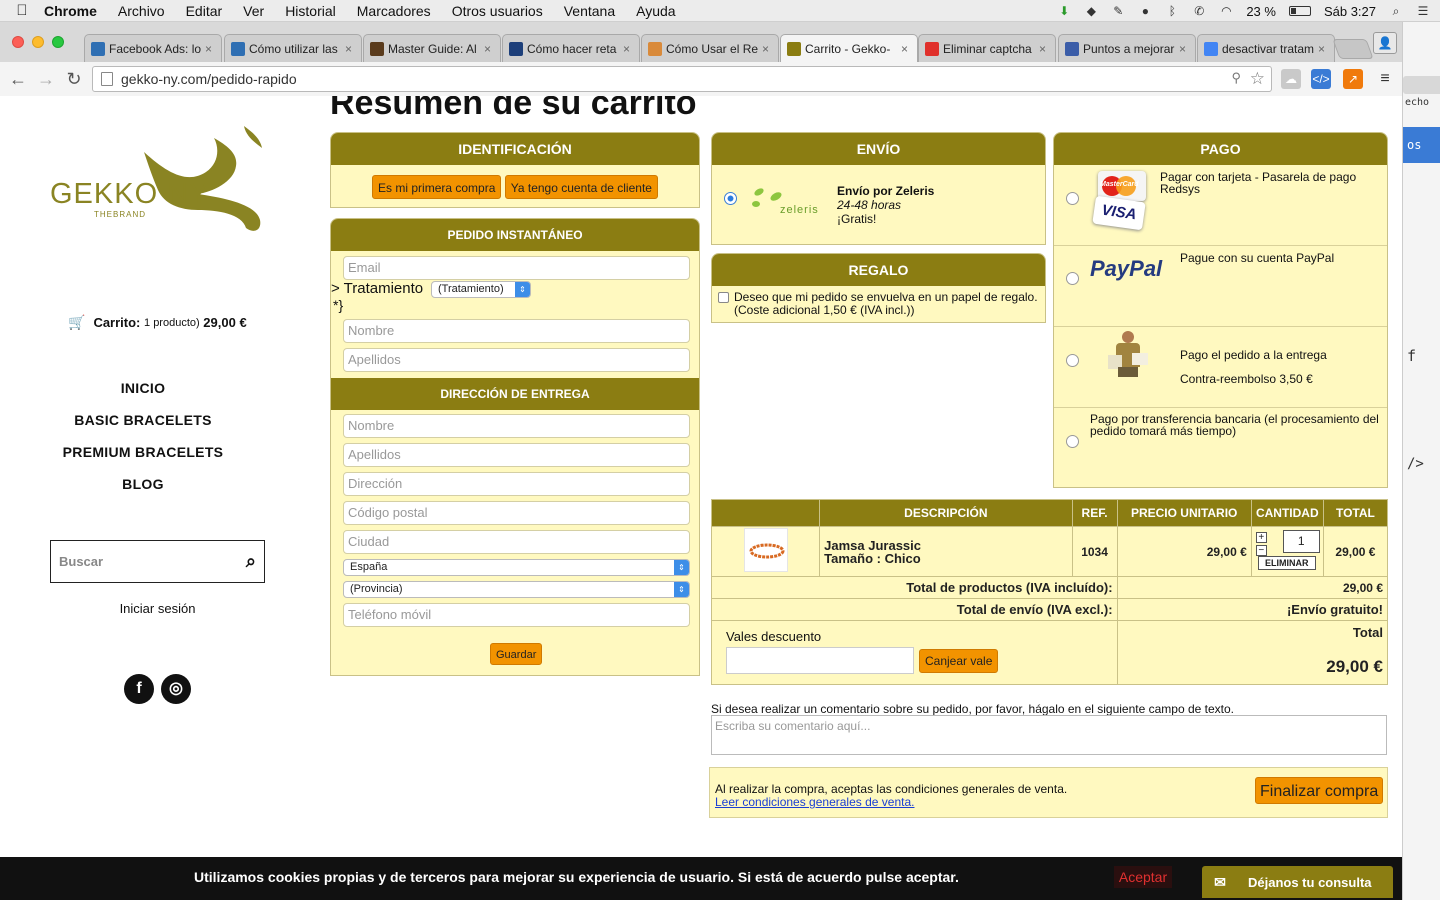  Describe the element at coordinates (682, 79) in the screenshot. I see `address-bar: gekko-ny.com/pedido-rapido ⚲ ☆` at that location.